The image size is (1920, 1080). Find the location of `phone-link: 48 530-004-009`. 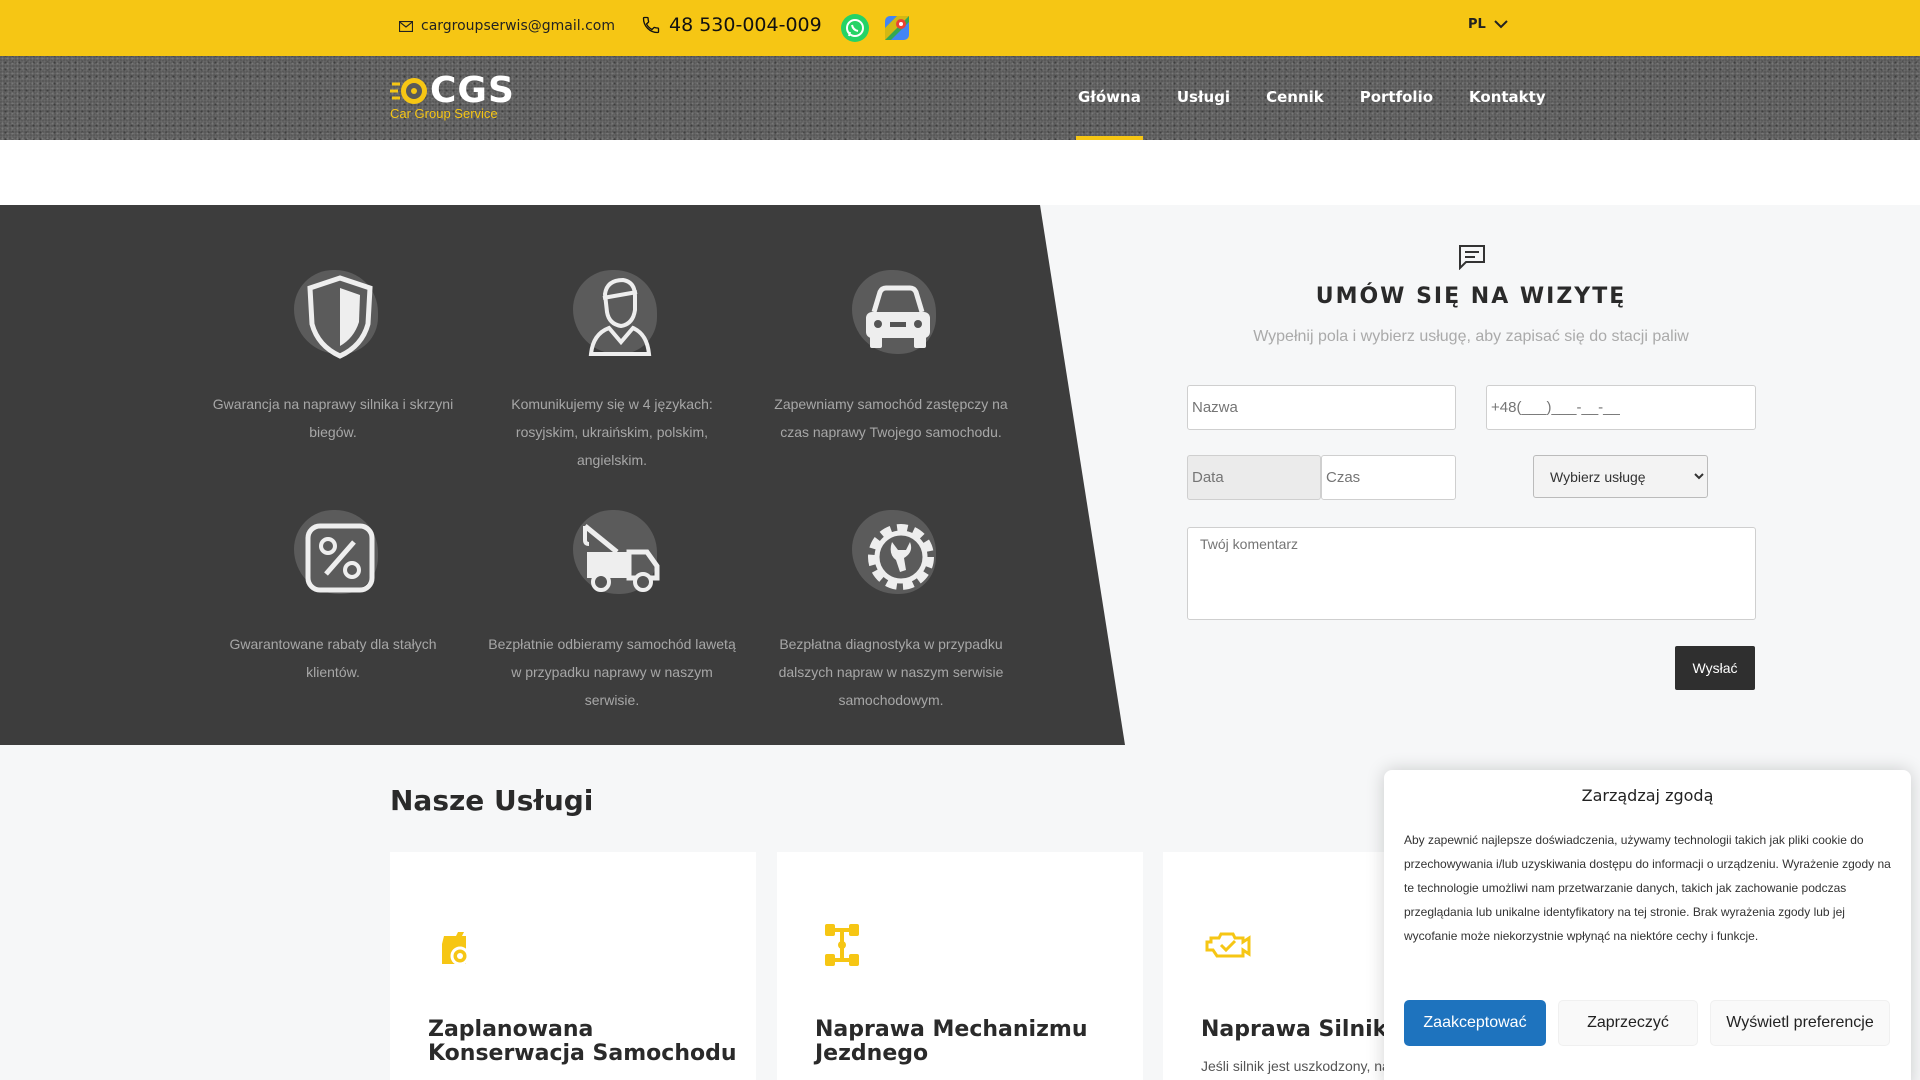

phone-link: 48 530-004-009 is located at coordinates (731, 25).